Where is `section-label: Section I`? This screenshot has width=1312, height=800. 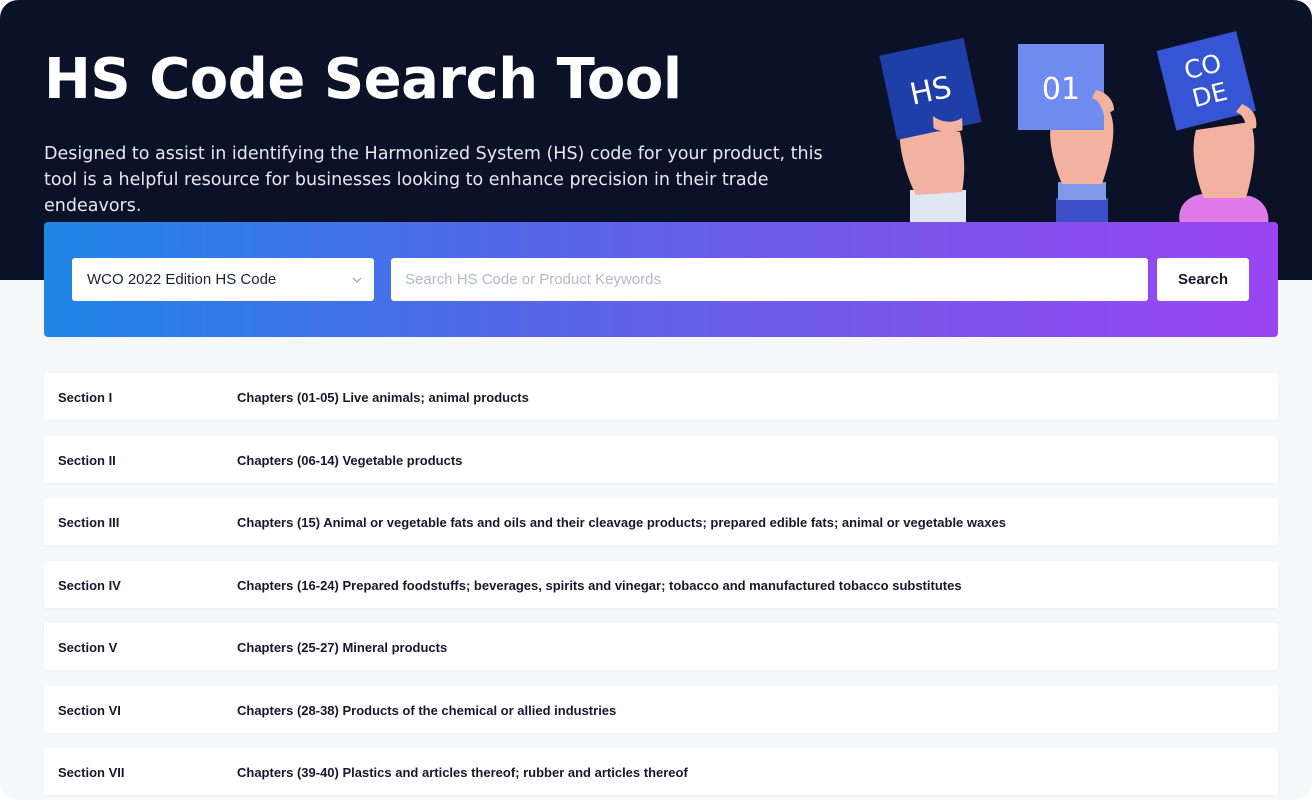
section-label: Section I is located at coordinates (85, 397).